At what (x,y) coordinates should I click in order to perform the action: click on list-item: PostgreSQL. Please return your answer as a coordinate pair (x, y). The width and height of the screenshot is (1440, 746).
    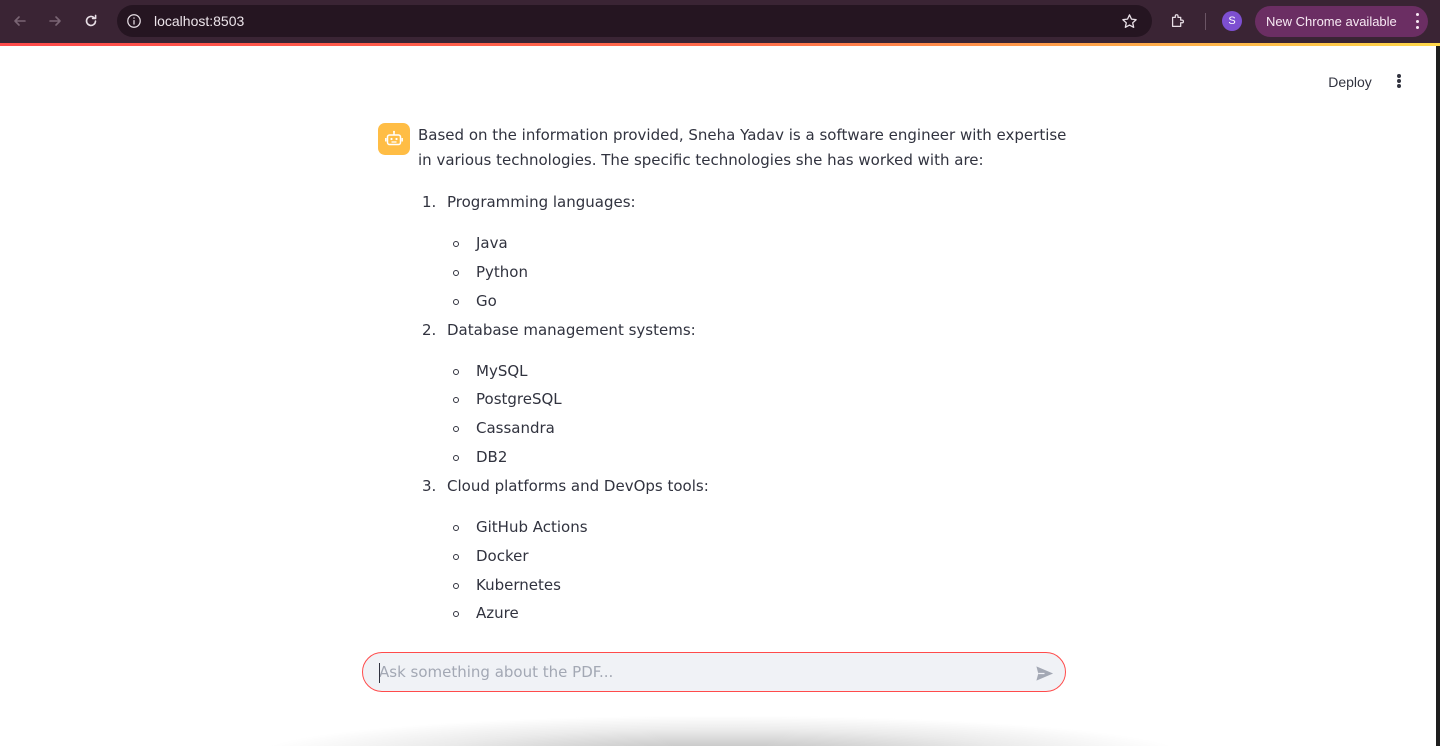
    Looking at the image, I should click on (760, 399).